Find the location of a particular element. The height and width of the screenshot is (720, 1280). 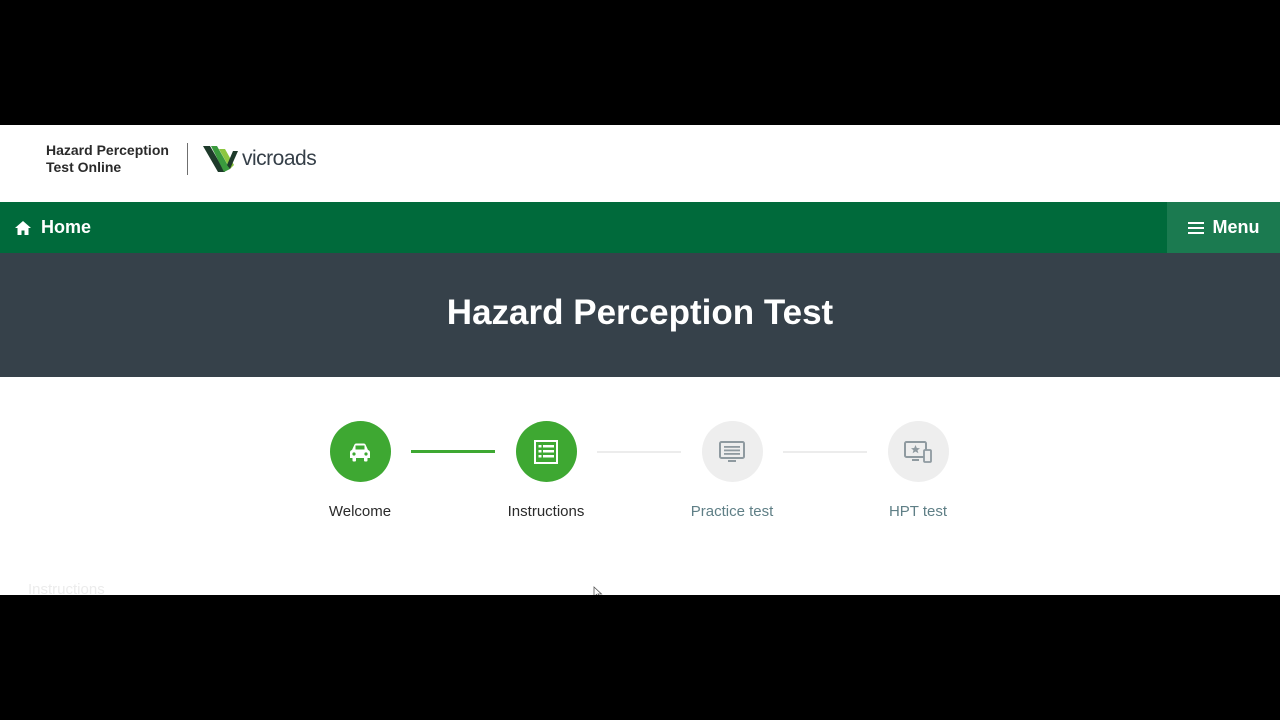

step-hpt-test-circle is located at coordinates (918, 451).